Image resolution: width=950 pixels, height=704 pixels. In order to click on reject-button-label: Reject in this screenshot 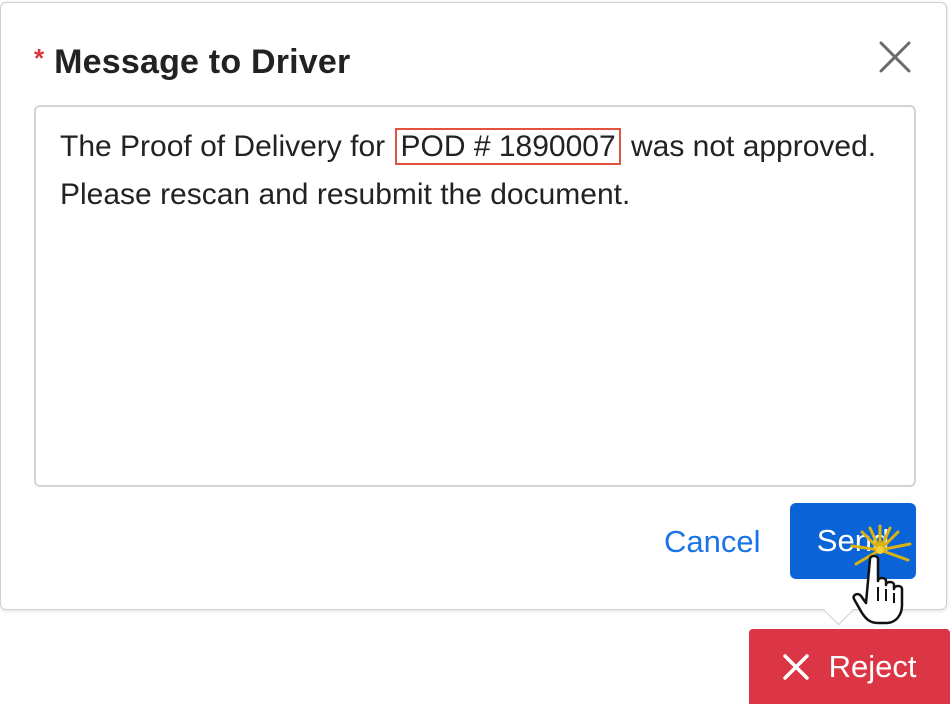, I will do `click(872, 666)`.